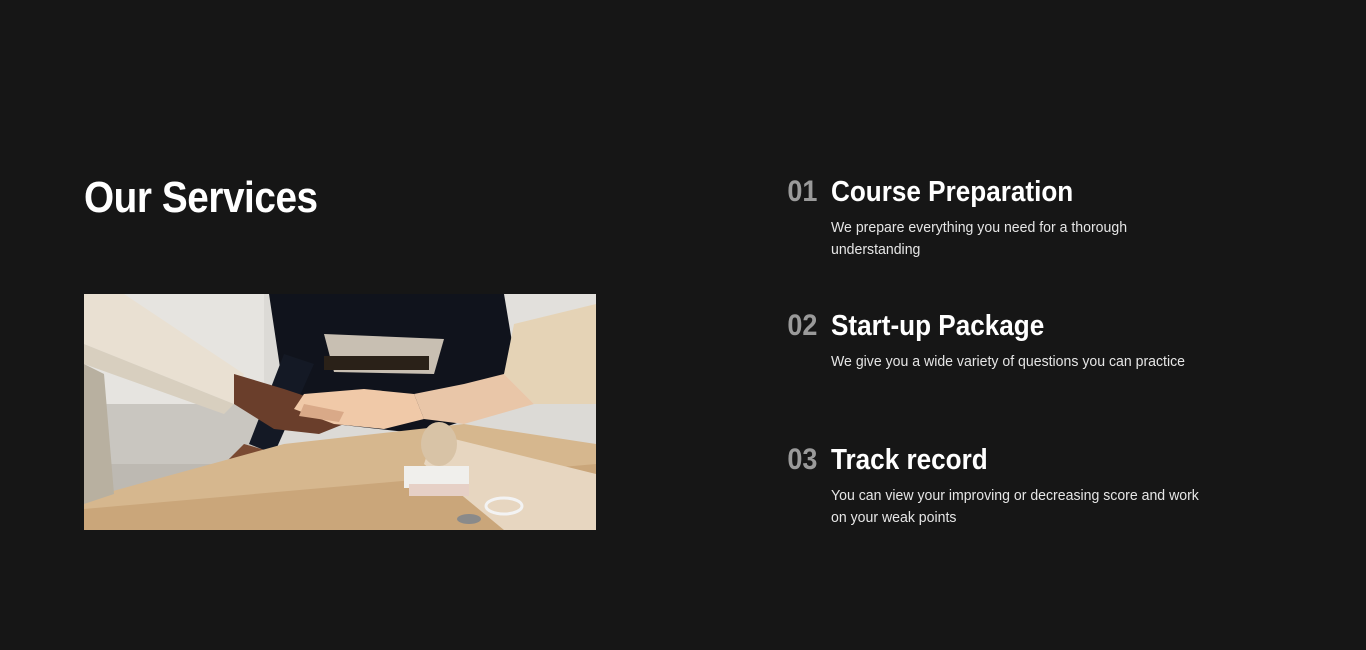 This screenshot has height=650, width=1366. Describe the element at coordinates (801, 459) in the screenshot. I see `service-number: 03` at that location.